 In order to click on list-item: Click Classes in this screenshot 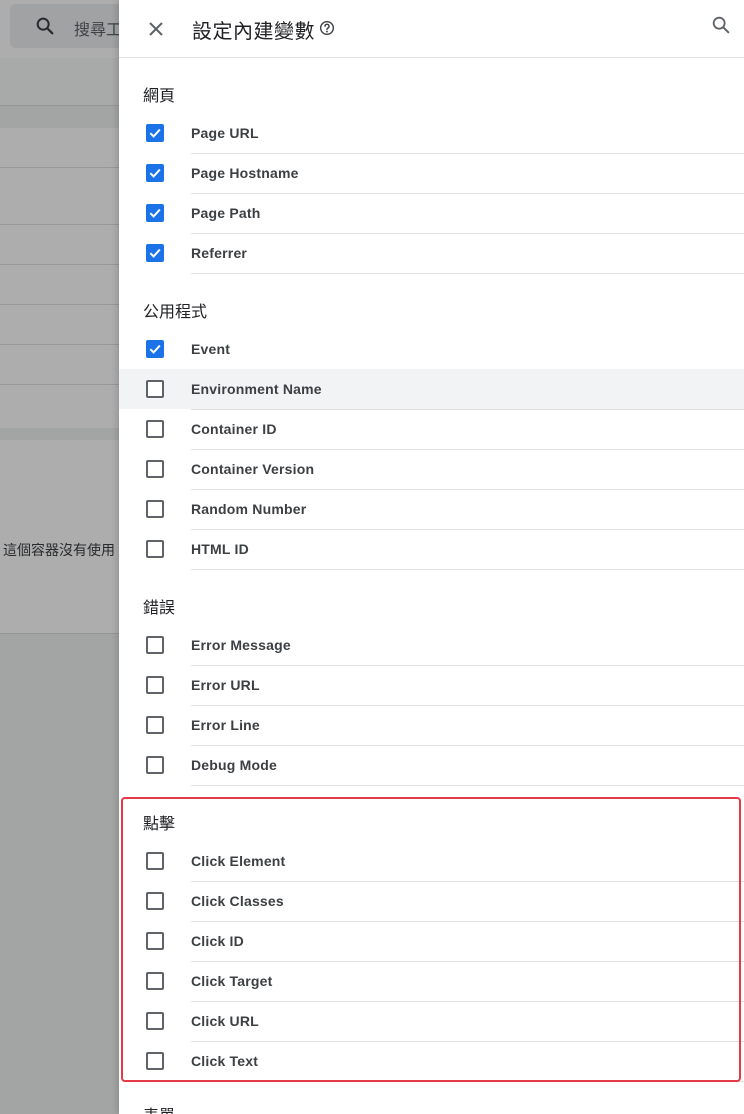, I will do `click(431, 901)`.